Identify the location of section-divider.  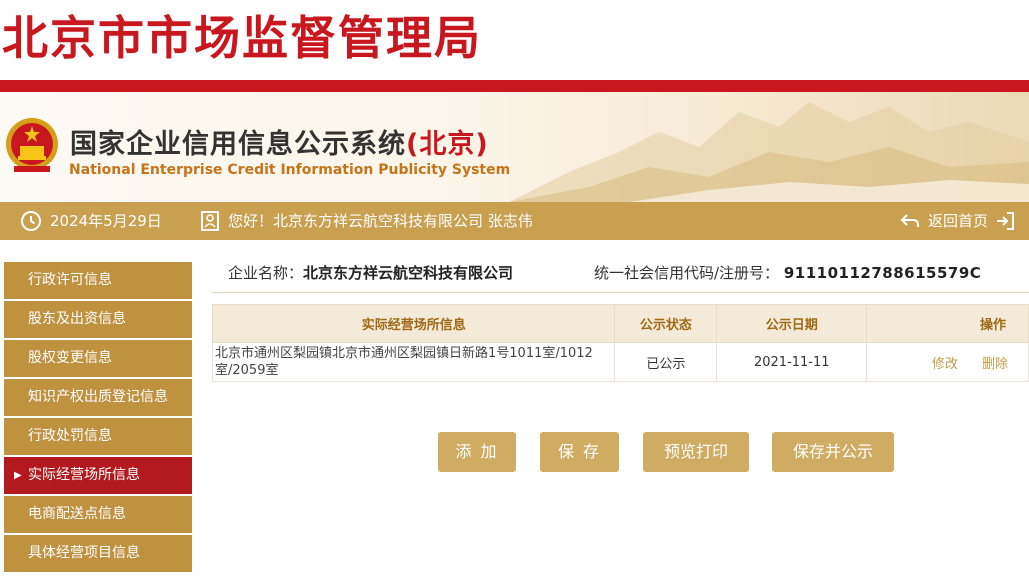
(620, 292).